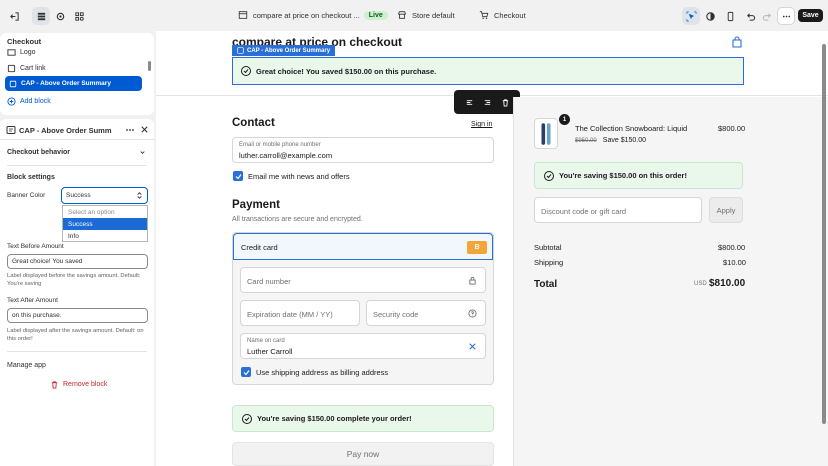 This screenshot has height=466, width=828. Describe the element at coordinates (363, 346) in the screenshot. I see `name-on-card-field: Name on card Luther Carroll` at that location.